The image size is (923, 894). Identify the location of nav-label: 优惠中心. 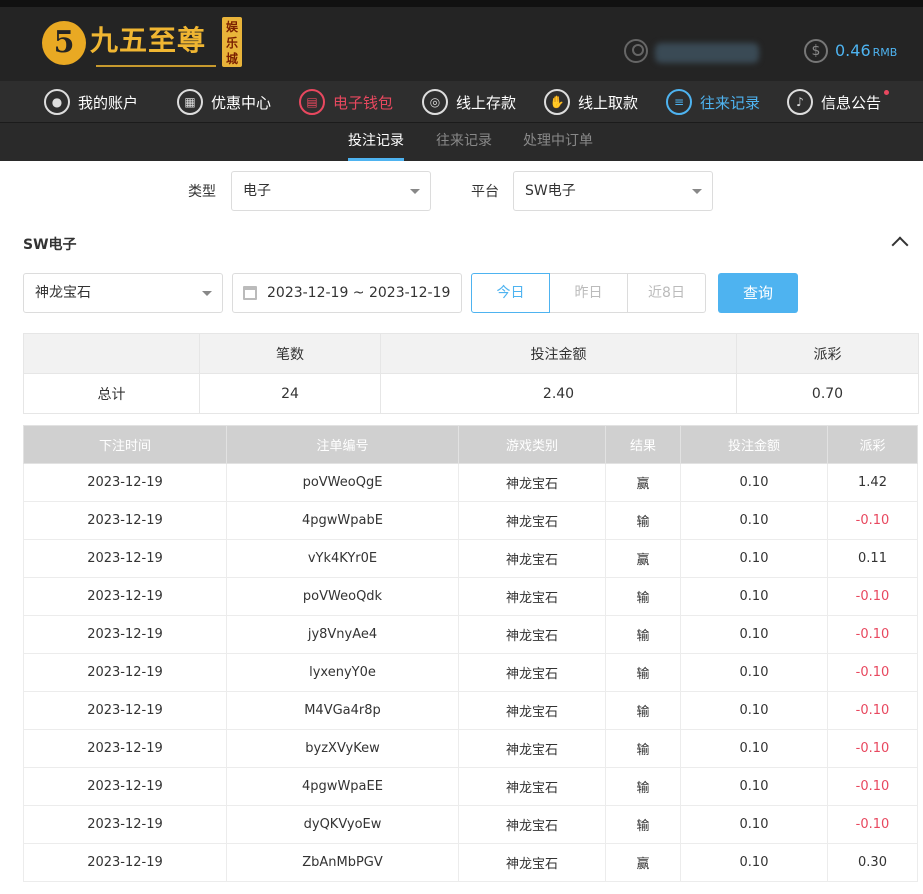
(241, 102).